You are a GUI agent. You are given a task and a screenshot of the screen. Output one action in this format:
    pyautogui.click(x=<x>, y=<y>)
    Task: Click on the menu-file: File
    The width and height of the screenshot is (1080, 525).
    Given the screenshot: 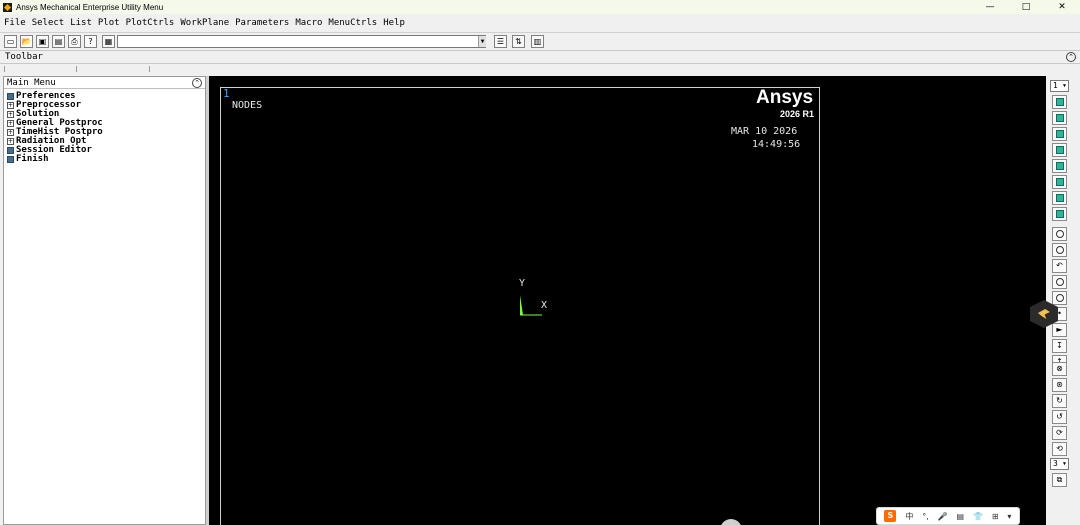 What is the action you would take?
    pyautogui.click(x=15, y=23)
    